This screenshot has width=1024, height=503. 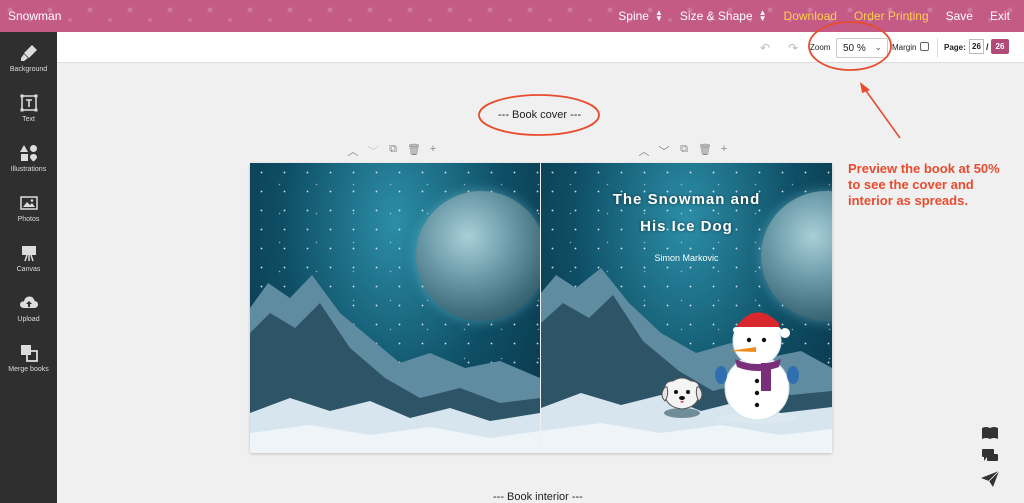 What do you see at coordinates (29, 353) in the screenshot?
I see `merge-icon` at bounding box center [29, 353].